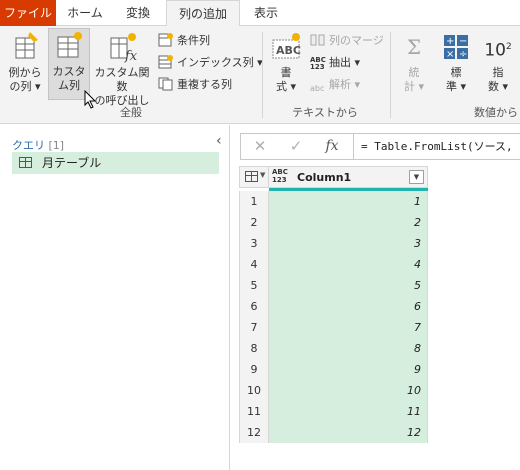 Image resolution: width=520 pixels, height=470 pixels. Describe the element at coordinates (184, 41) in the screenshot. I see `conditional-column-button: 条件列` at that location.